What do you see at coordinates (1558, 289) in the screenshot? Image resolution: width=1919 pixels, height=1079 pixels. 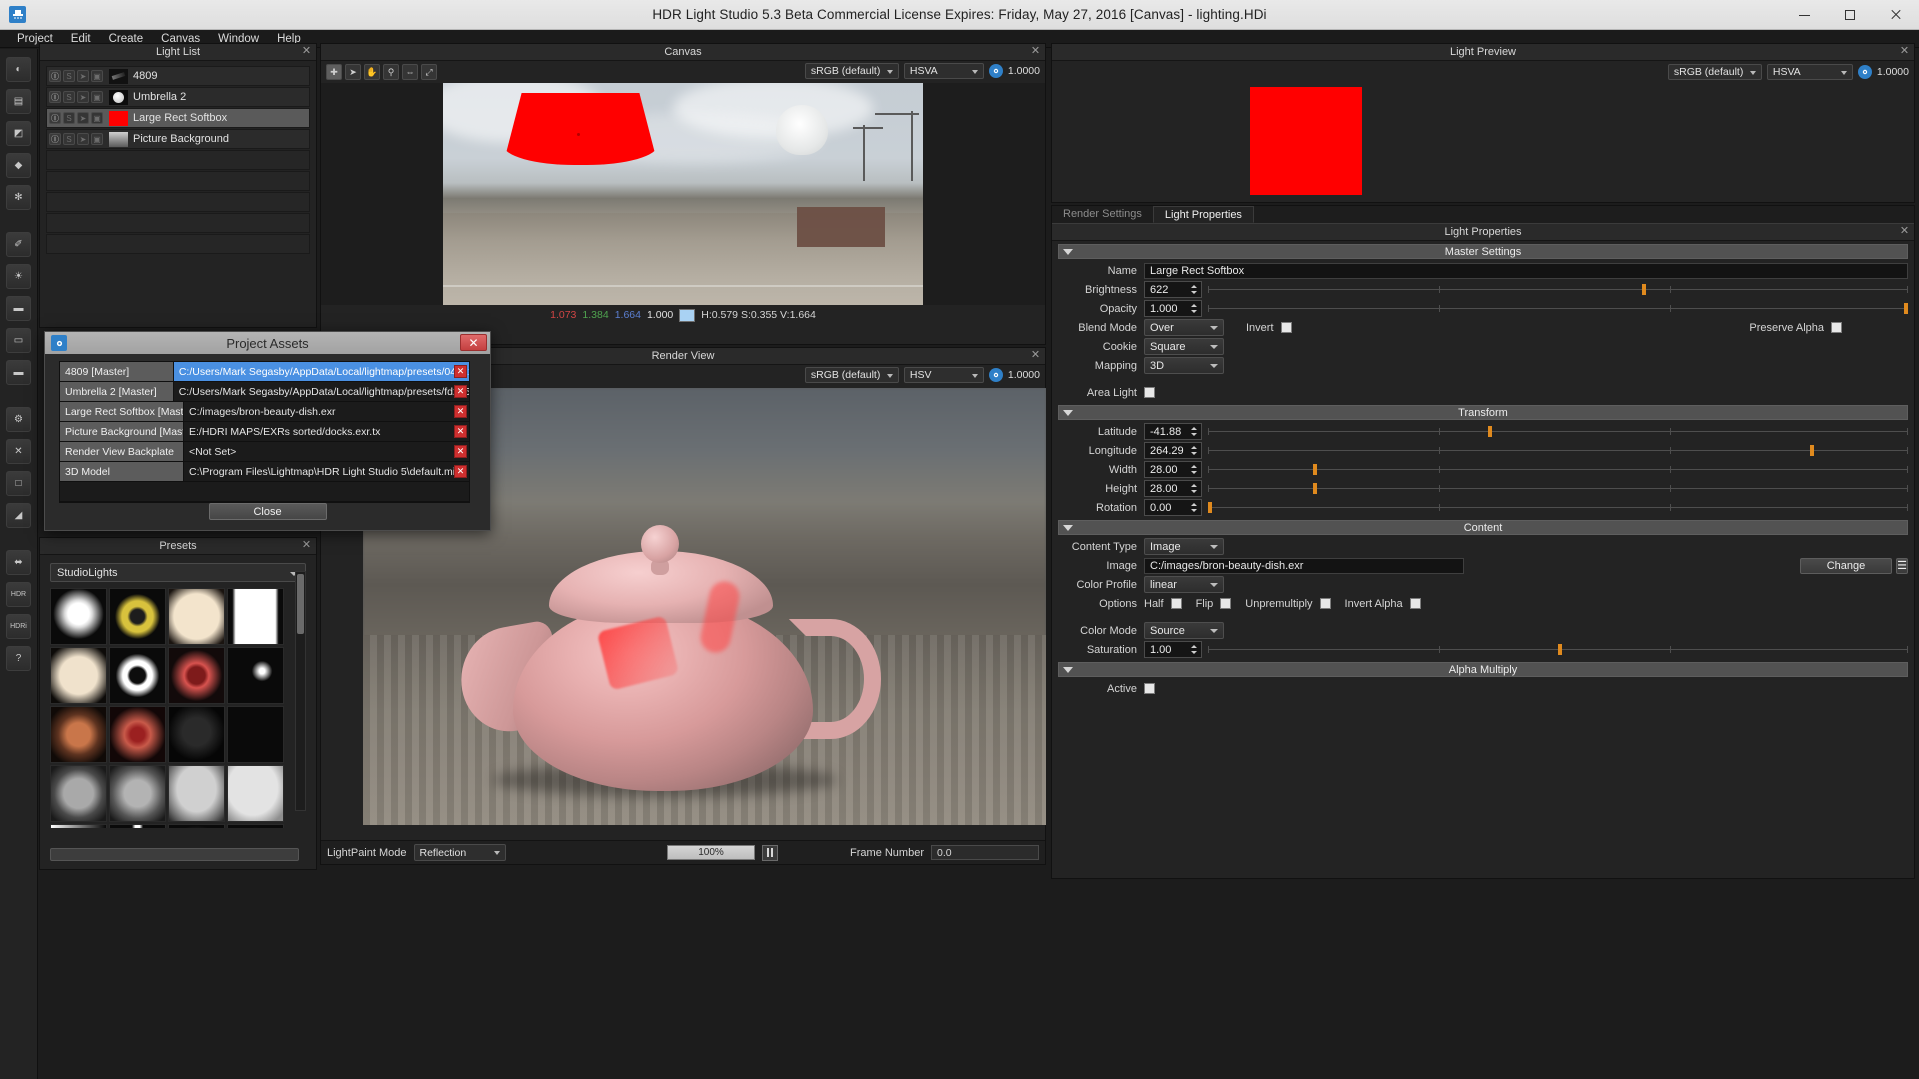 I see `brightness-slider` at bounding box center [1558, 289].